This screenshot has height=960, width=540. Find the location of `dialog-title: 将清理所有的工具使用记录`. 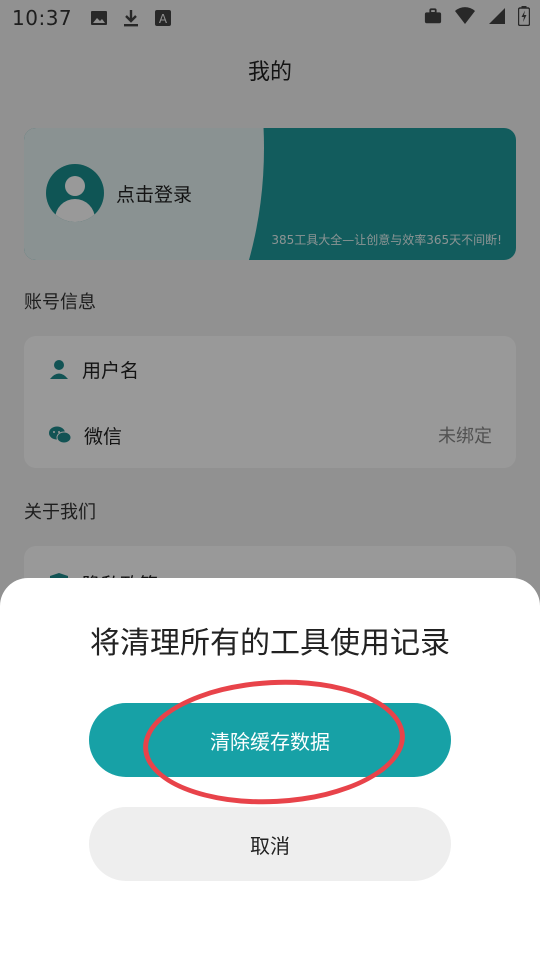

dialog-title: 将清理所有的工具使用记录 is located at coordinates (270, 643).